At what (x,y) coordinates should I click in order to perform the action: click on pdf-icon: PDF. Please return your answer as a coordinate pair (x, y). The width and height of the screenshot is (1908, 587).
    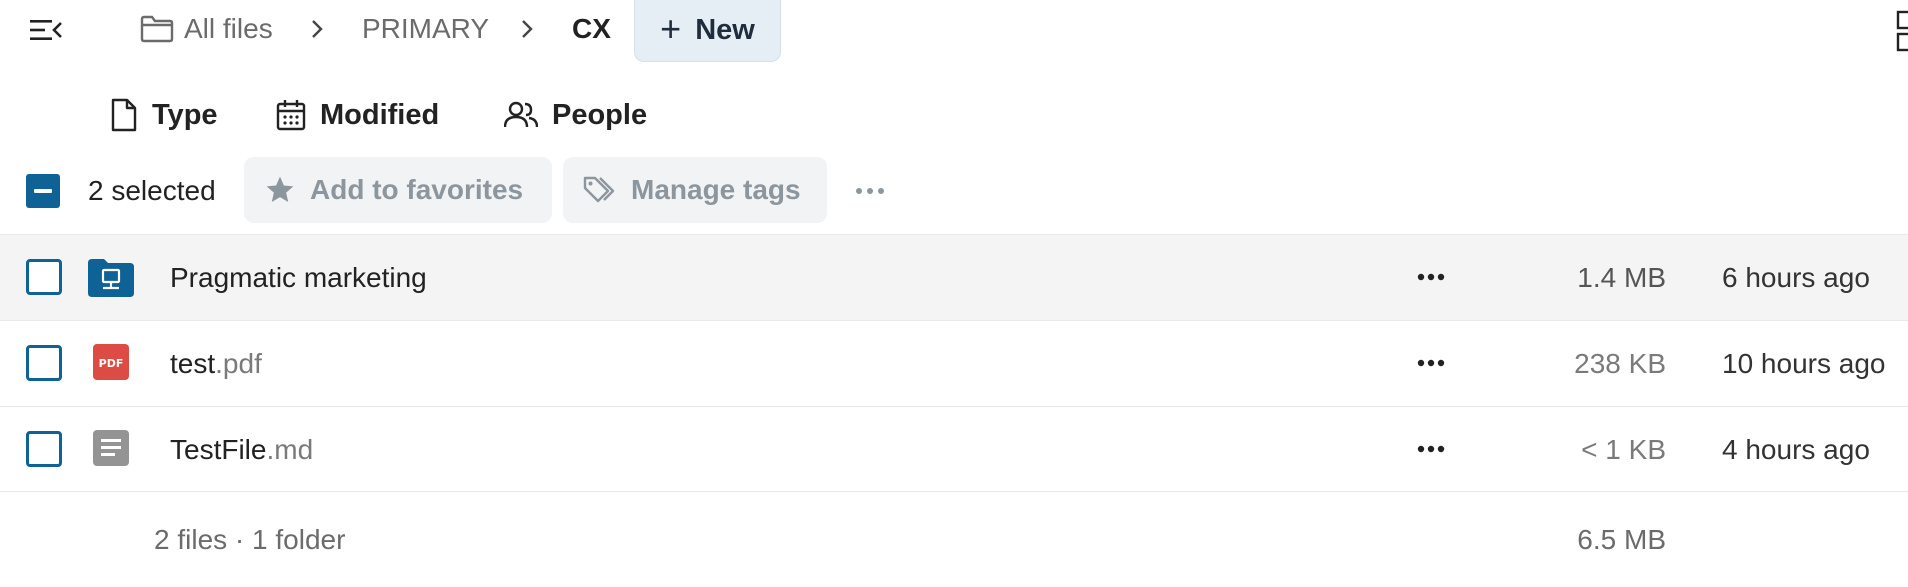
    Looking at the image, I should click on (111, 364).